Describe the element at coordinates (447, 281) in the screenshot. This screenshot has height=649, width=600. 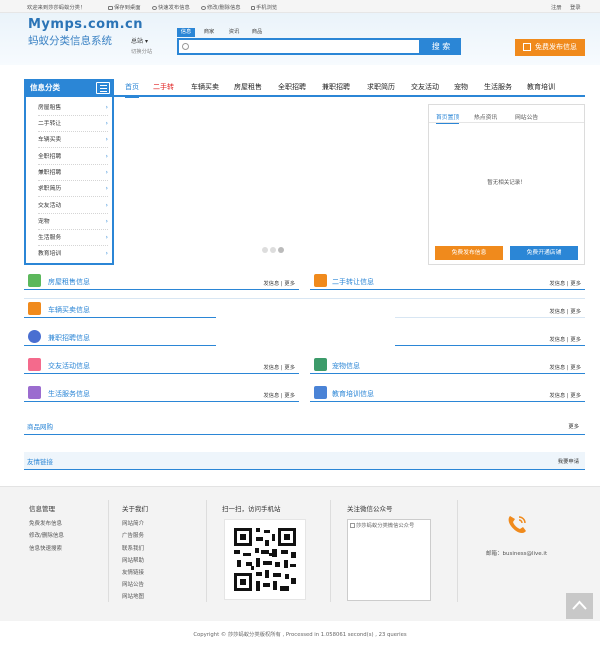
I see `category-block: 二手转让信息 发信息 | 更多` at that location.